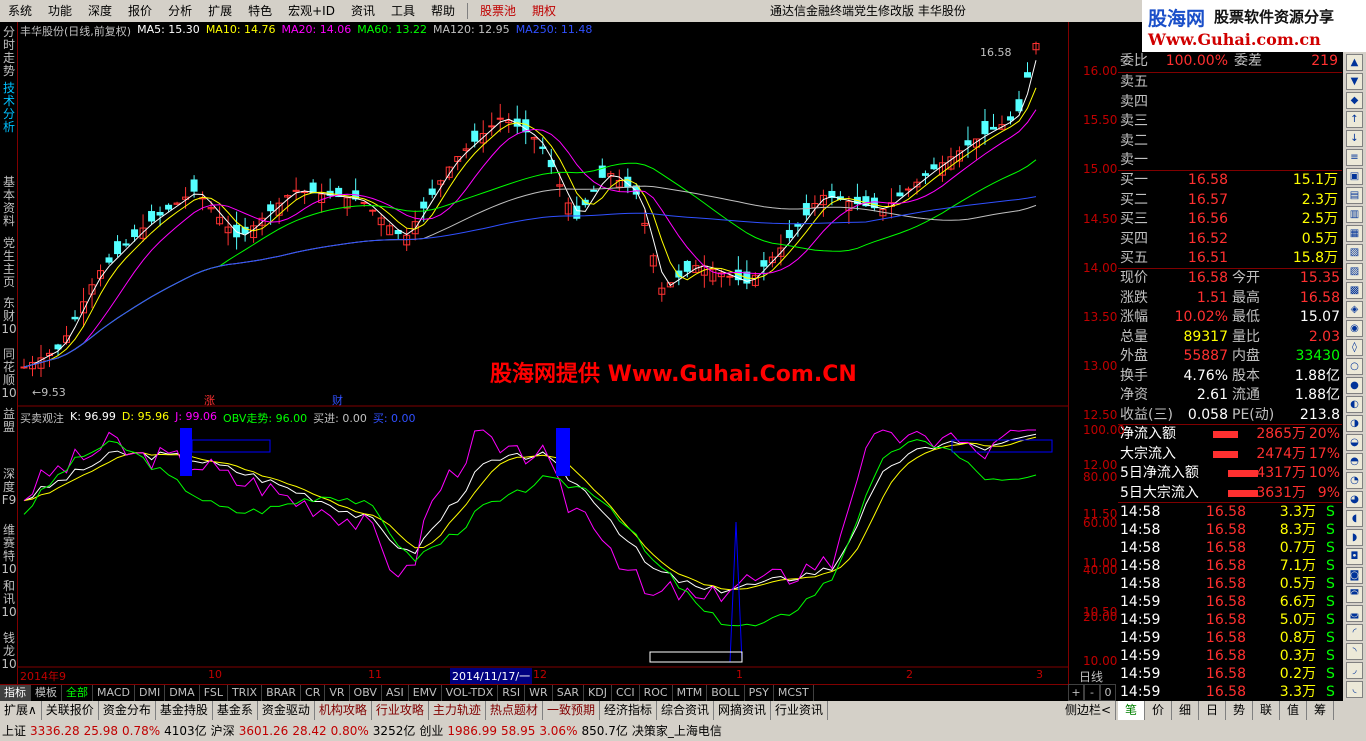 The image size is (1366, 741). I want to click on menu-item-0: 系统, so click(20, 11).